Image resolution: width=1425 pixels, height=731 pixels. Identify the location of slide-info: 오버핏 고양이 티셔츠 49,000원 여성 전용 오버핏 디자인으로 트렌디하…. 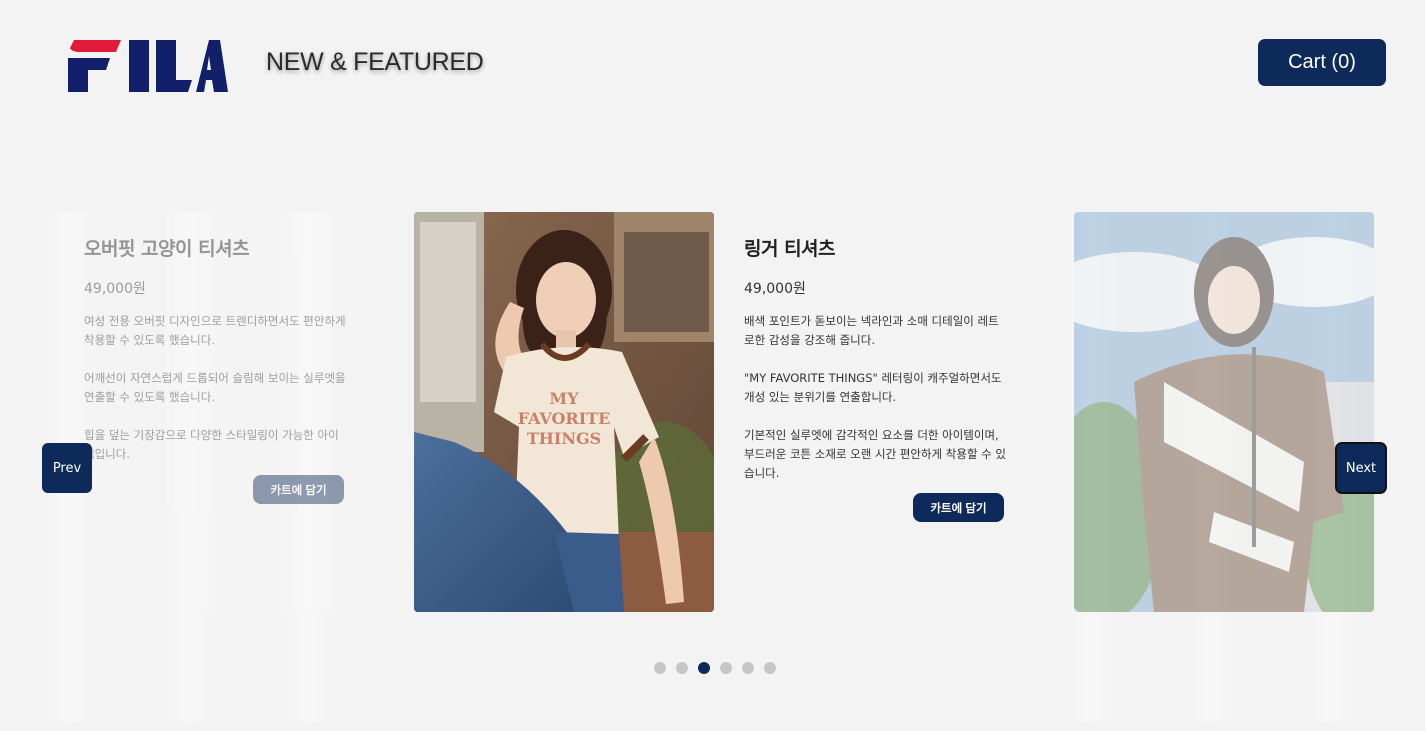
(200, 412).